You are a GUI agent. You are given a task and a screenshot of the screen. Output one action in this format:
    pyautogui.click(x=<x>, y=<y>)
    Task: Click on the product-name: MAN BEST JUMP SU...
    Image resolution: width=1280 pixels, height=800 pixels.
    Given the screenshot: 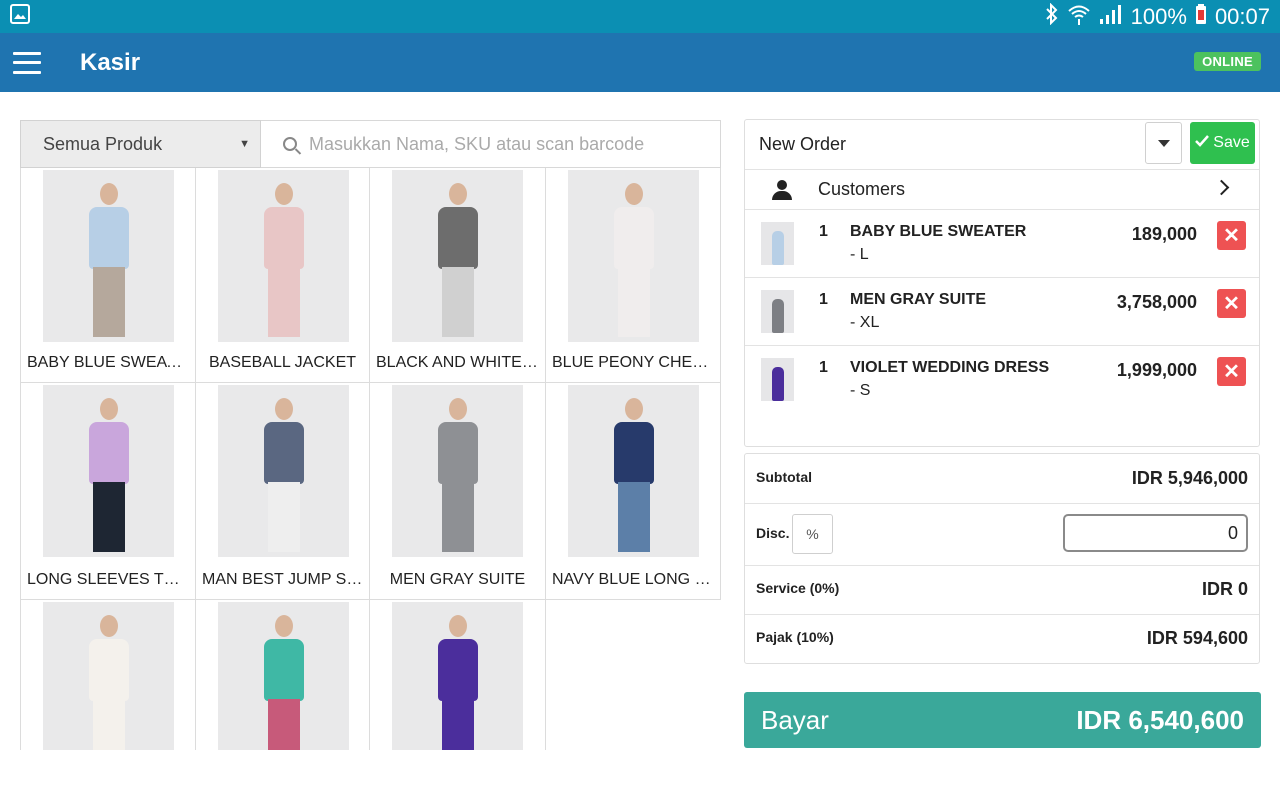 What is the action you would take?
    pyautogui.click(x=285, y=579)
    